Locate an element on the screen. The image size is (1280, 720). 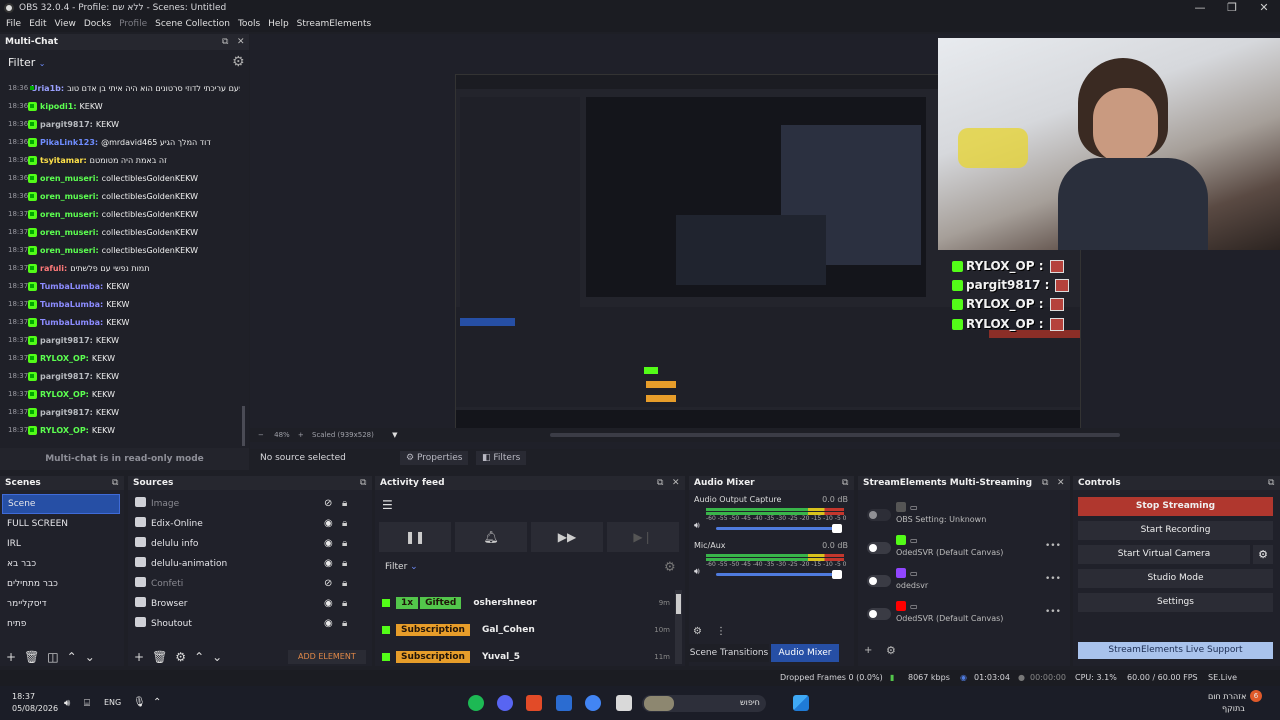
microphone-icon: 🎙︎ is located at coordinates (139, 702).